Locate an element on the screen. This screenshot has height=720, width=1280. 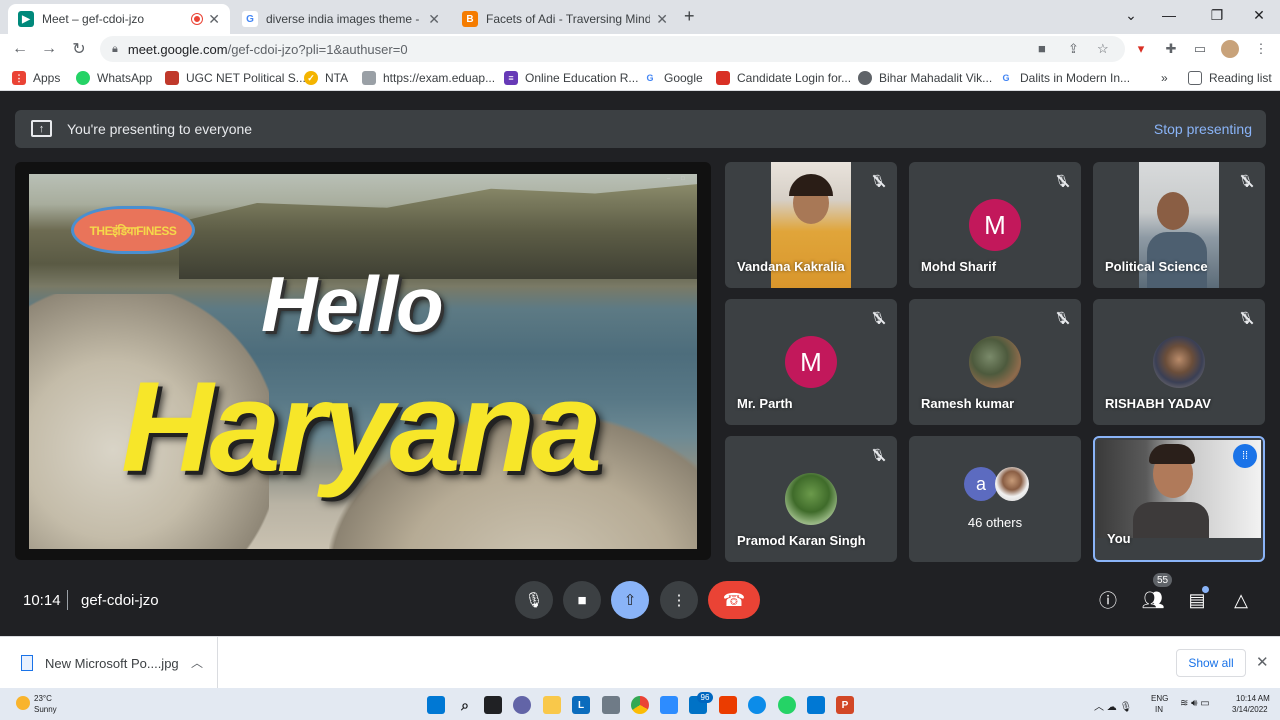
participant-tile: 🎙︎ RISHABH YADAV is located at coordinates (1179, 362).